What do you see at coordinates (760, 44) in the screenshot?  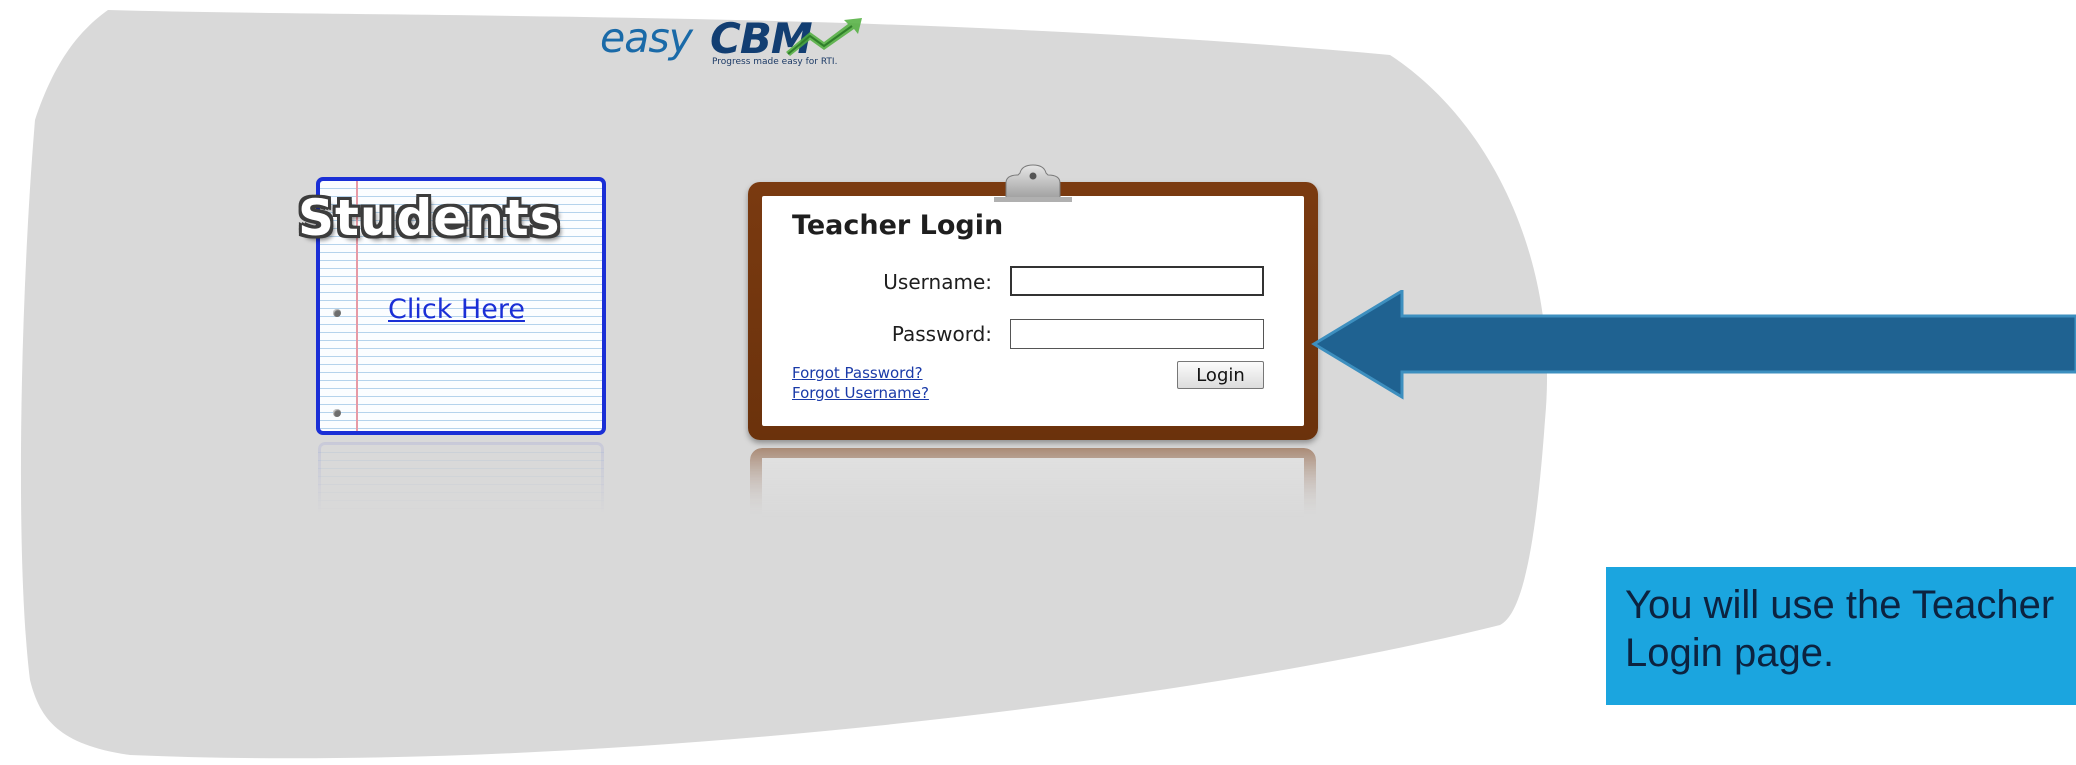 I see `easycbm-logo: easy CBM Progress made easy for RTI.` at bounding box center [760, 44].